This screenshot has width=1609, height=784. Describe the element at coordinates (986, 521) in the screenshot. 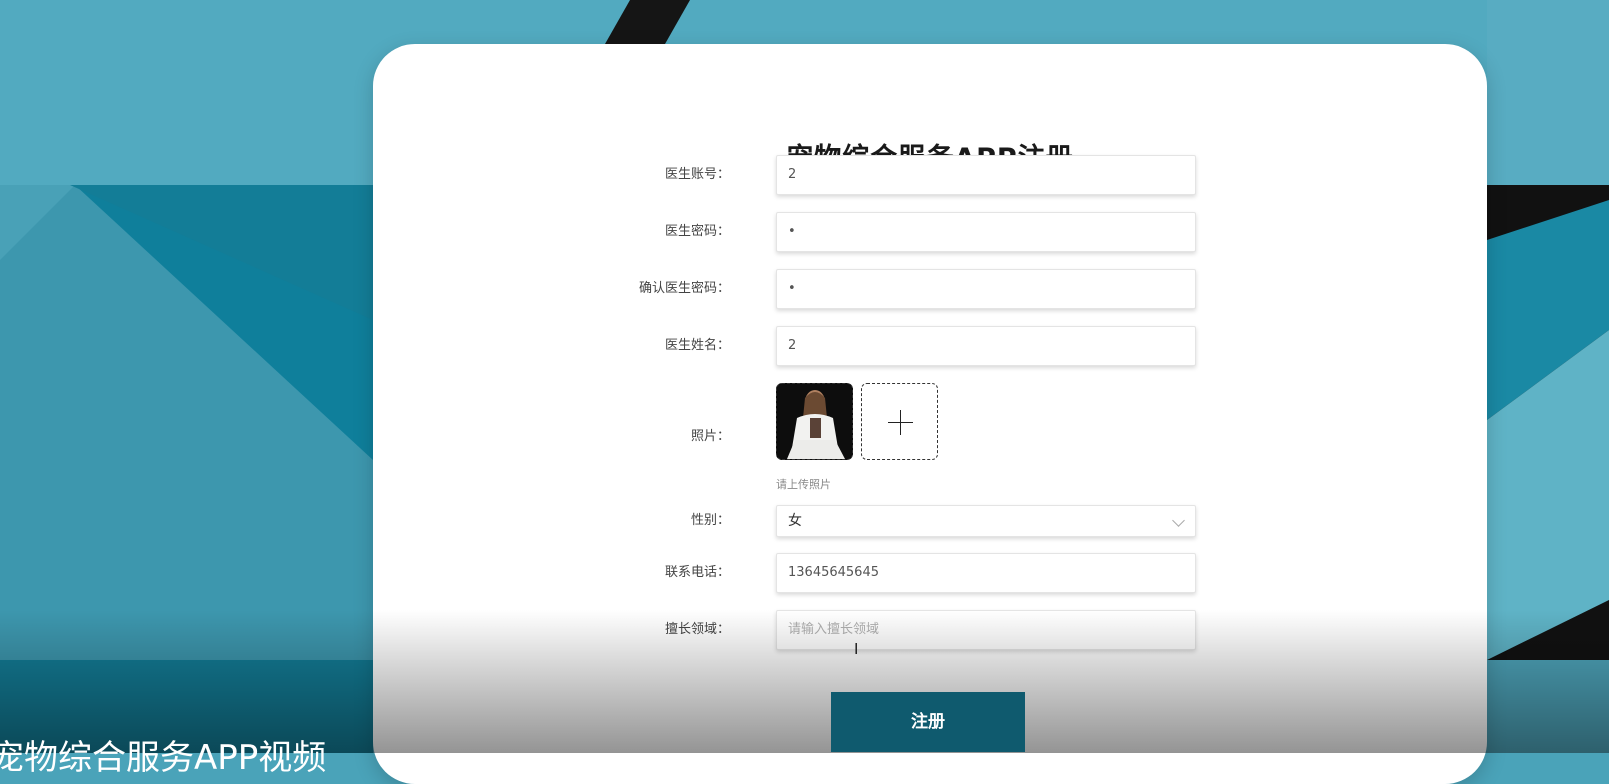

I see `gender-select: 女` at that location.